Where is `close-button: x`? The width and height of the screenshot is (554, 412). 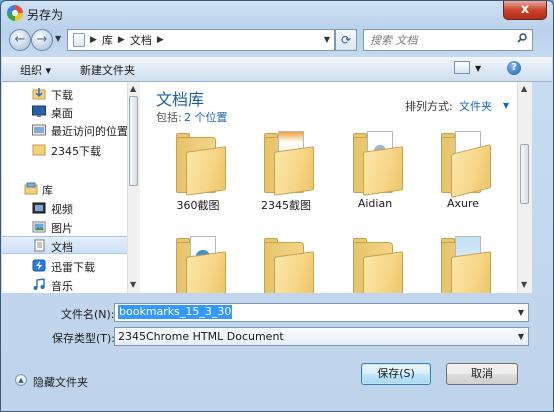 close-button: x is located at coordinates (525, 10).